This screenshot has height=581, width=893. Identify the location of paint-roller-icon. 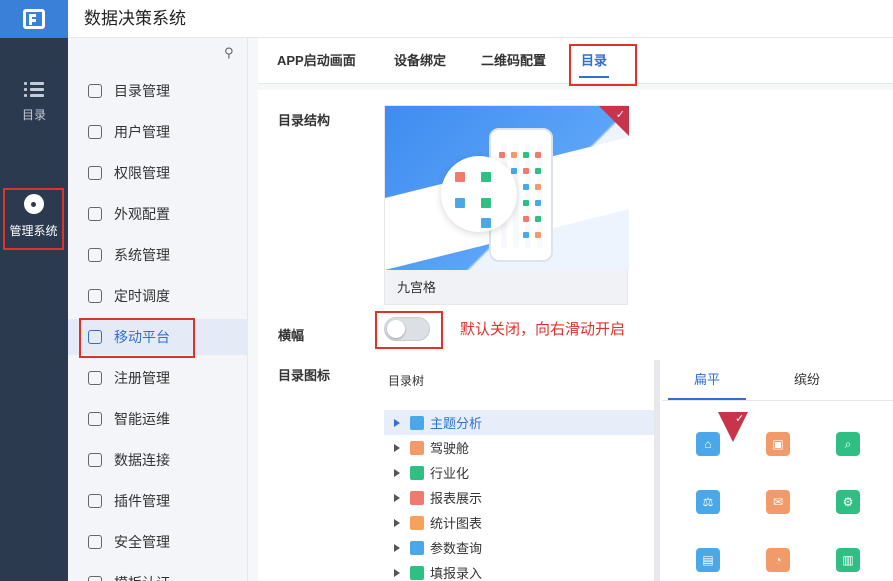
(95, 214).